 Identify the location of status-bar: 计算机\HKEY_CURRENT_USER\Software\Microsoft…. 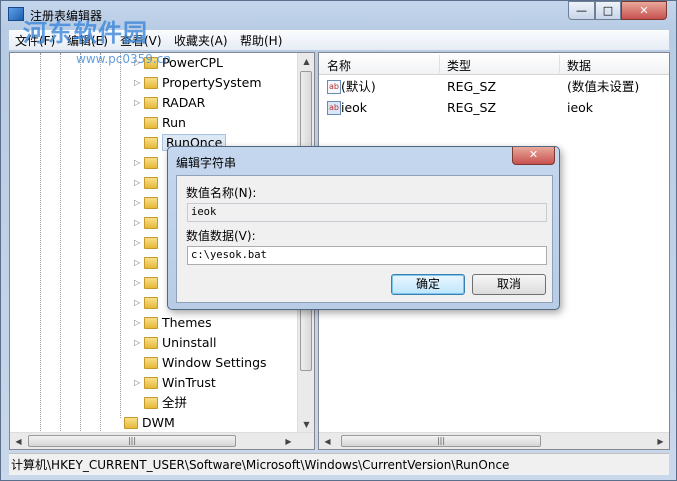
(339, 464).